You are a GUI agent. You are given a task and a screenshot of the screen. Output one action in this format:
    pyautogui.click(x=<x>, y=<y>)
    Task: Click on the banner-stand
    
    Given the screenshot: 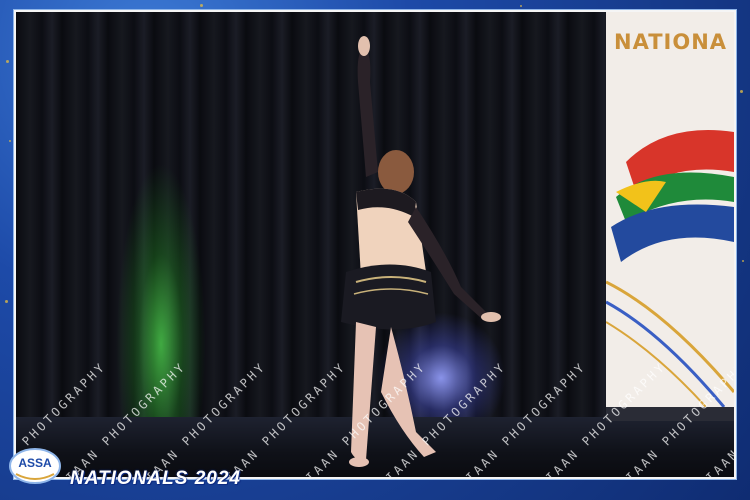 What is the action you would take?
    pyautogui.click(x=670, y=414)
    